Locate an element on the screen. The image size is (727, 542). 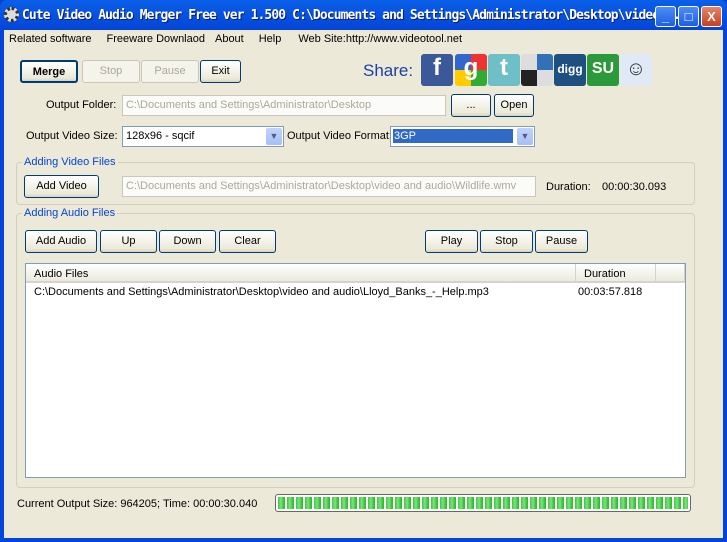
audio-group-title: Adding Audio Files is located at coordinates (70, 213).